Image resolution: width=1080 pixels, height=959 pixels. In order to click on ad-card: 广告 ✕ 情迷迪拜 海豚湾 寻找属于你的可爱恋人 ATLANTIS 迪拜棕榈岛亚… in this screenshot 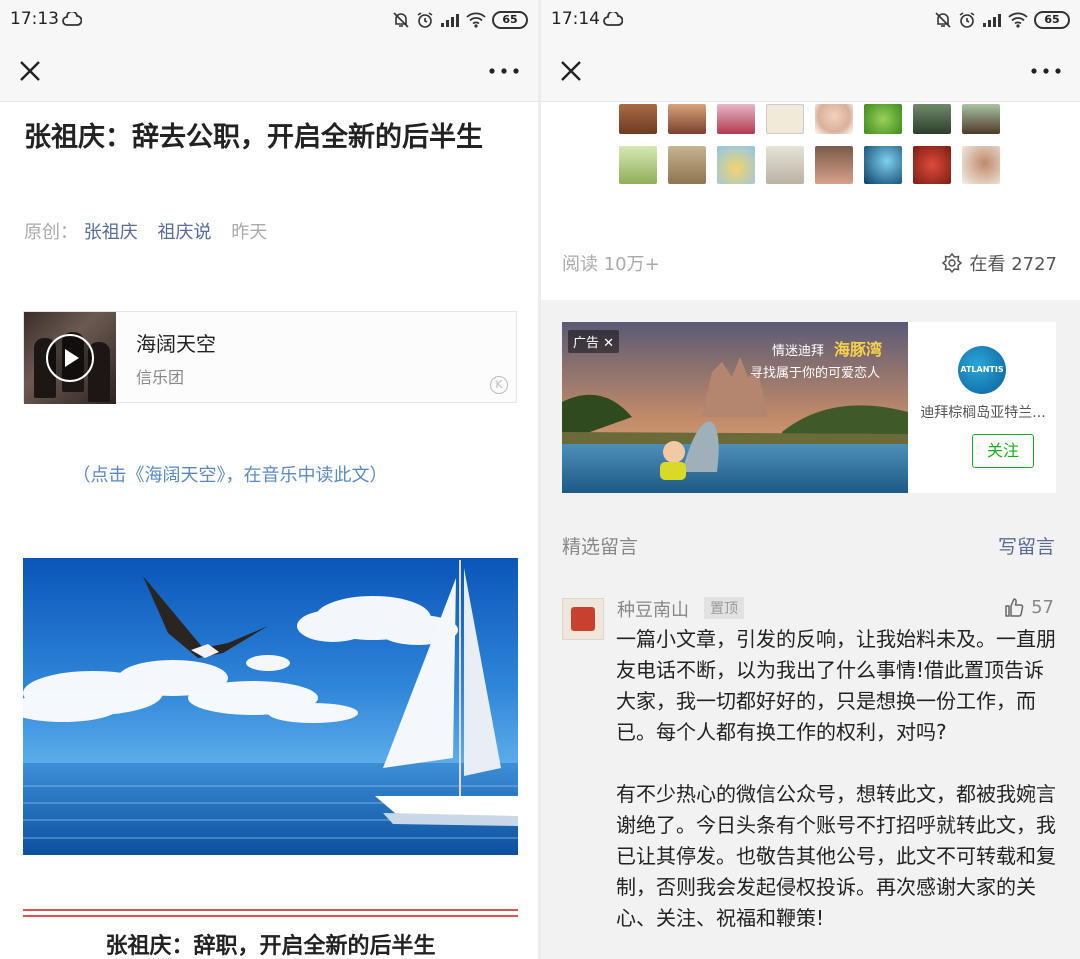, I will do `click(809, 407)`.